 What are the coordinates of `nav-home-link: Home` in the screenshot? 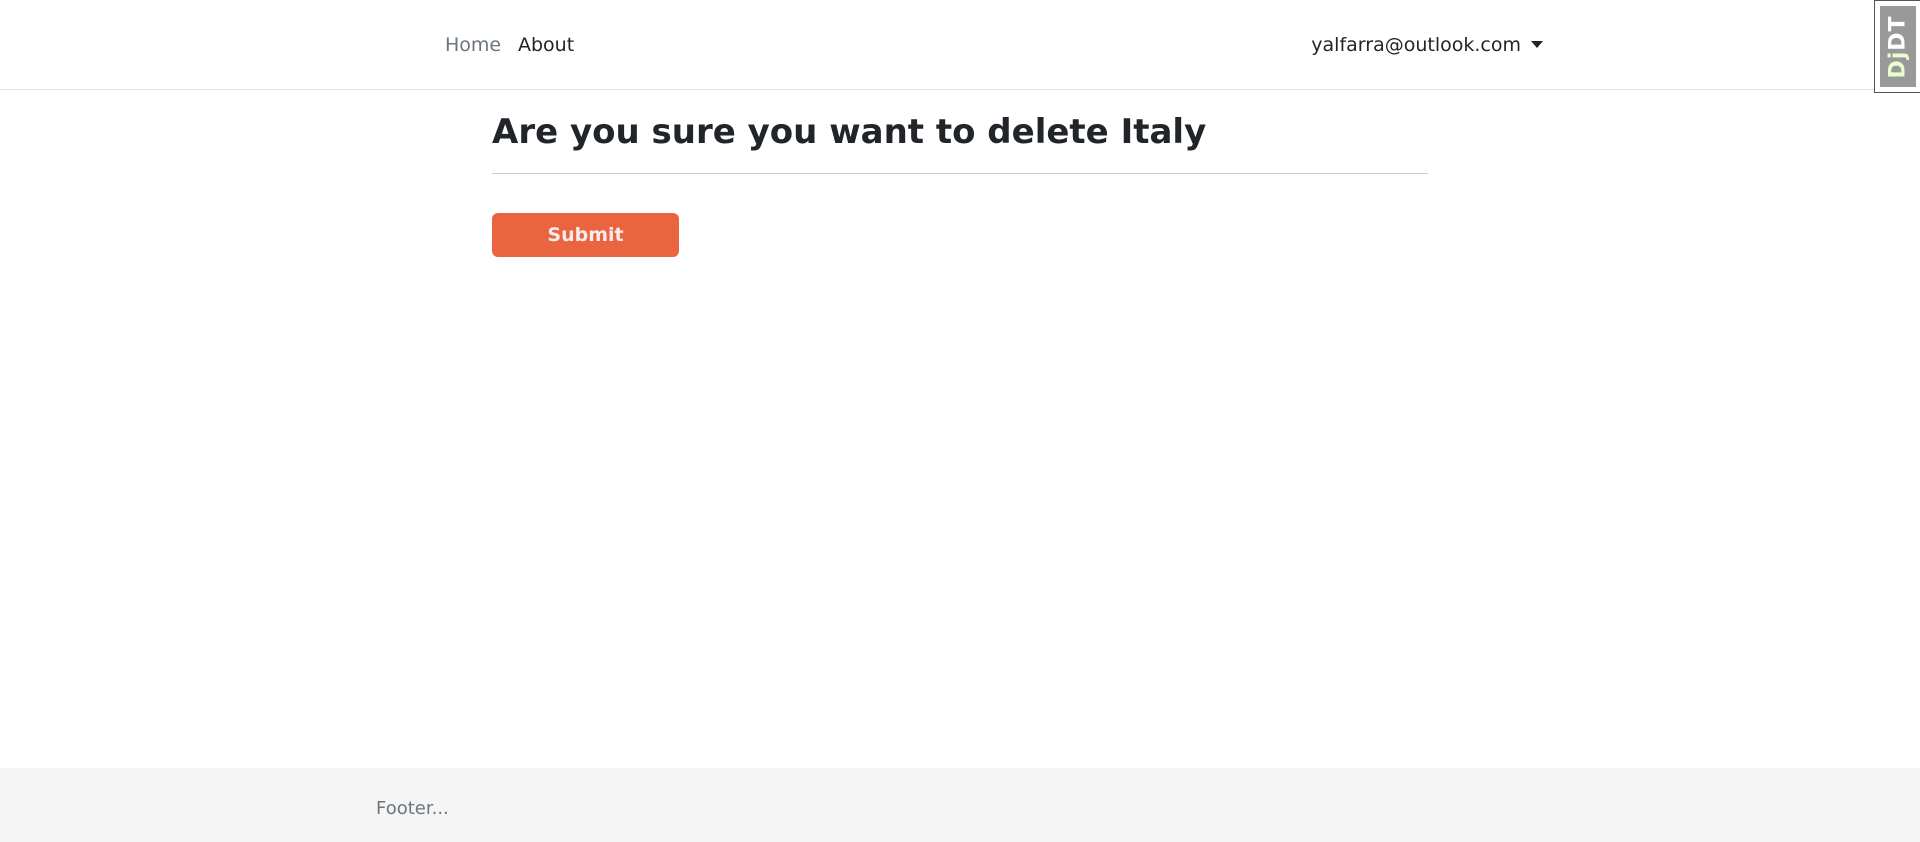 It's located at (473, 45).